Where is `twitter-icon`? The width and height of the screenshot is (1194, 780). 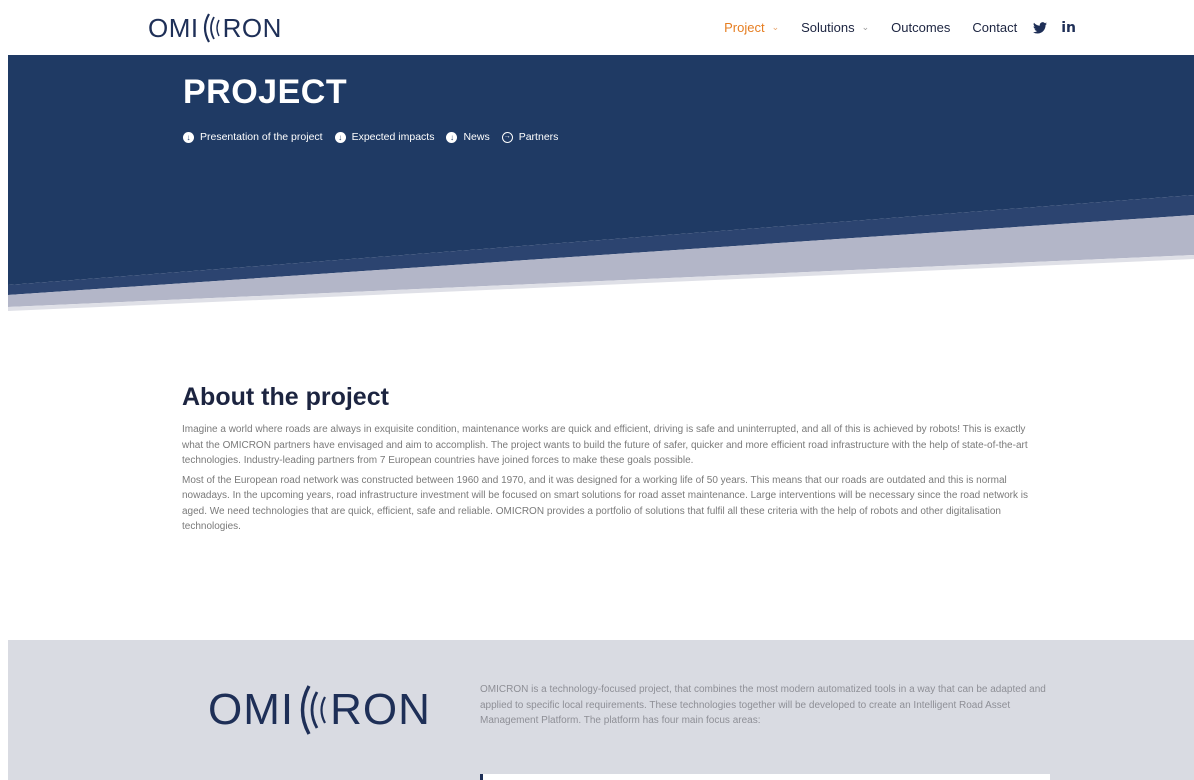 twitter-icon is located at coordinates (1040, 27).